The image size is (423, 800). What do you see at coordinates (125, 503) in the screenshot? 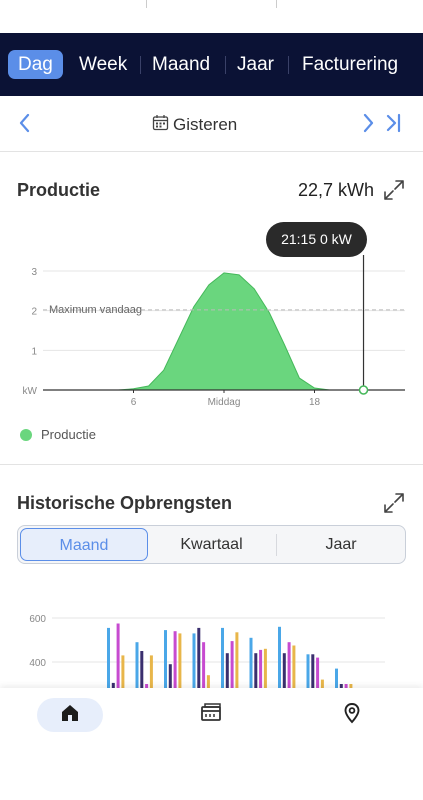
I see `history-title: Historische Opbrengsten` at bounding box center [125, 503].